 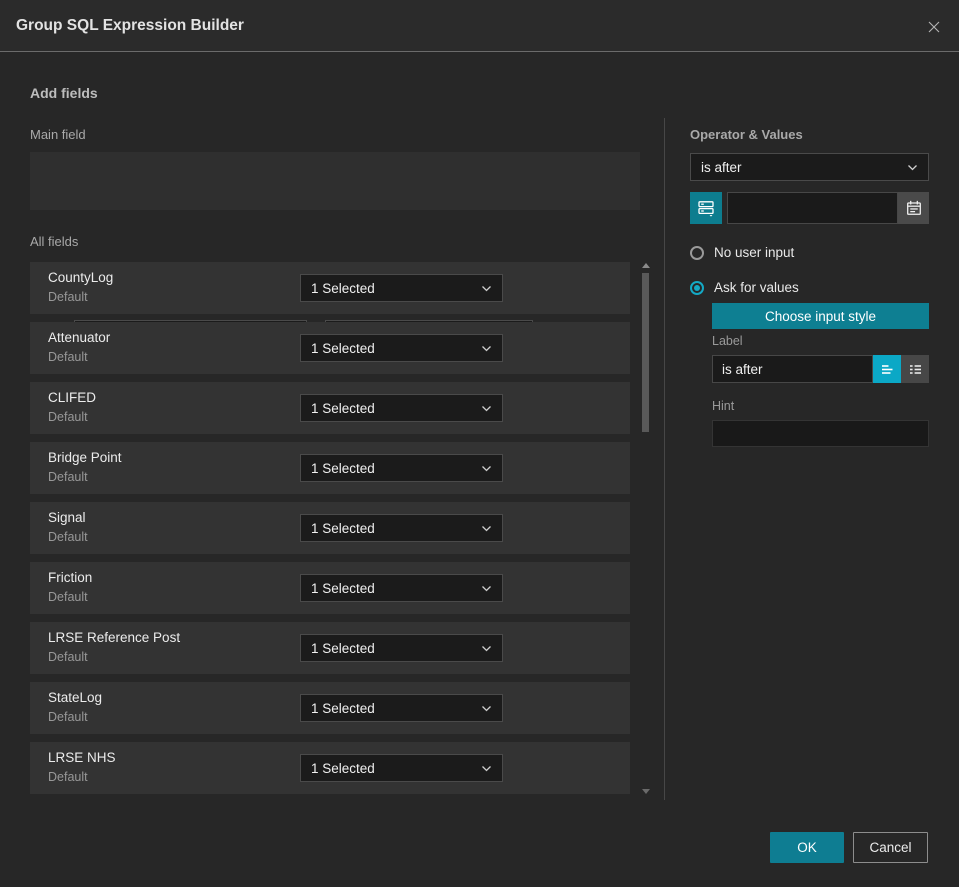 I want to click on field-row: Friction Default 1 Selected, so click(x=330, y=588).